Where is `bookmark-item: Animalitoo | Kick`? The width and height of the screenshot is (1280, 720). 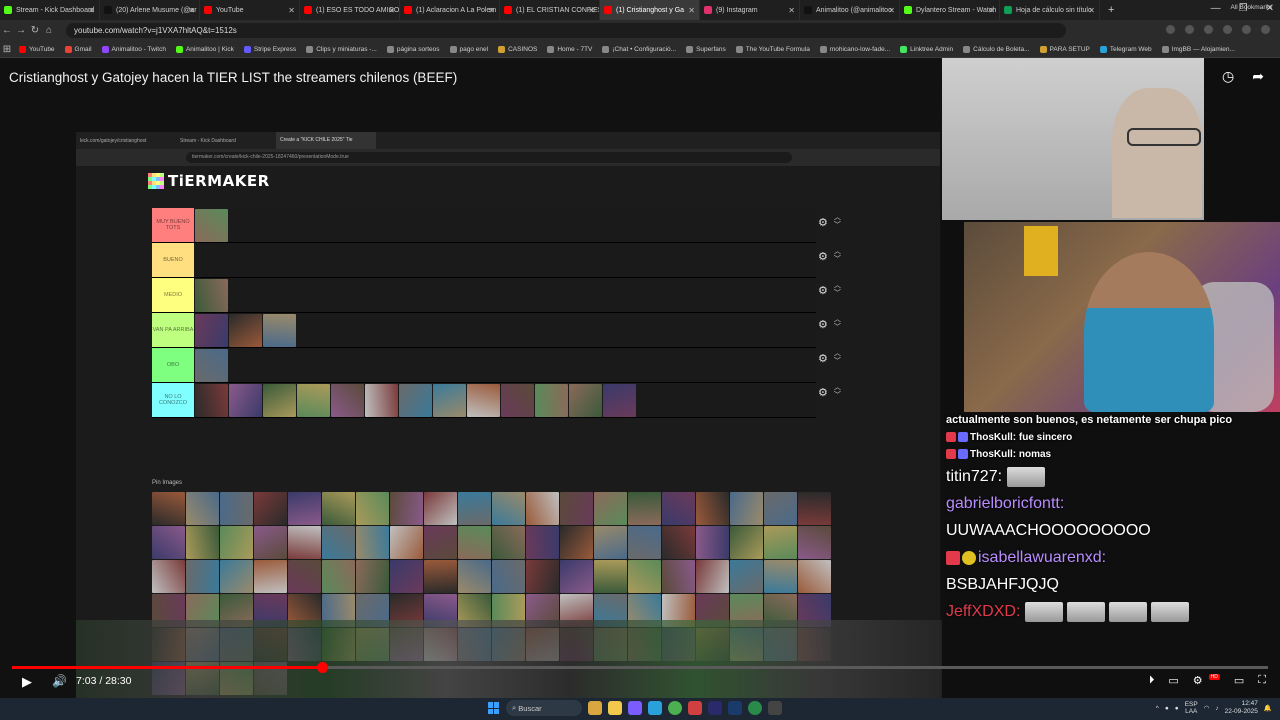 bookmark-item: Animalitoo | Kick is located at coordinates (205, 49).